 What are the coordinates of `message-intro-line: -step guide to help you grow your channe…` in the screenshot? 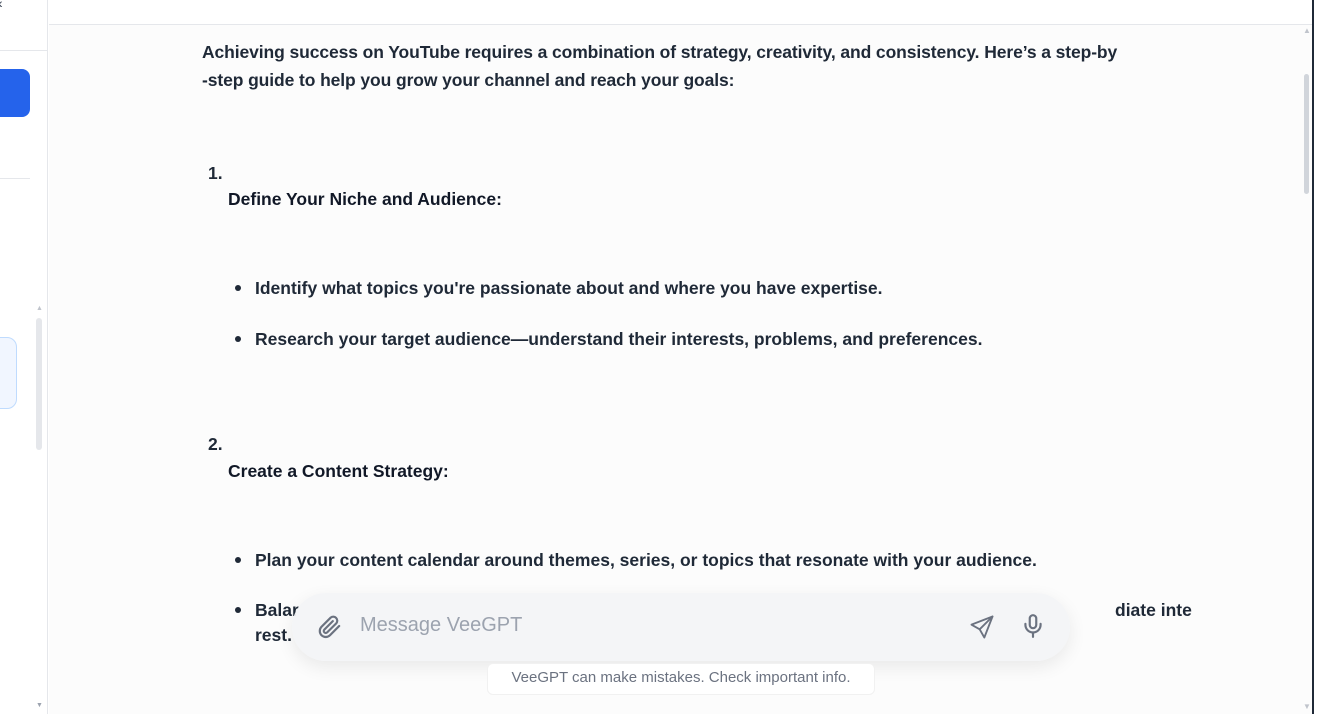 It's located at (468, 80).